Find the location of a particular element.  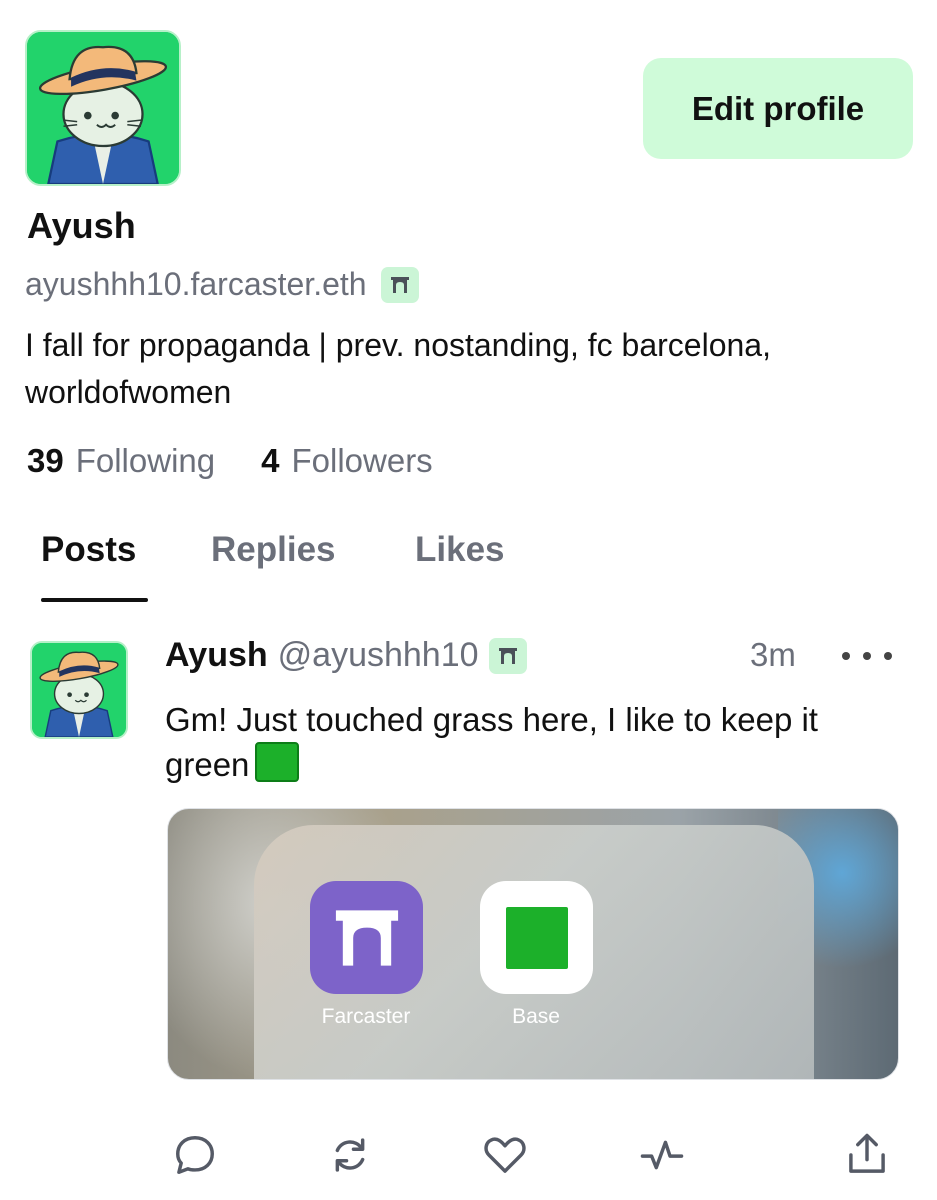

recast-icon is located at coordinates (350, 1155).